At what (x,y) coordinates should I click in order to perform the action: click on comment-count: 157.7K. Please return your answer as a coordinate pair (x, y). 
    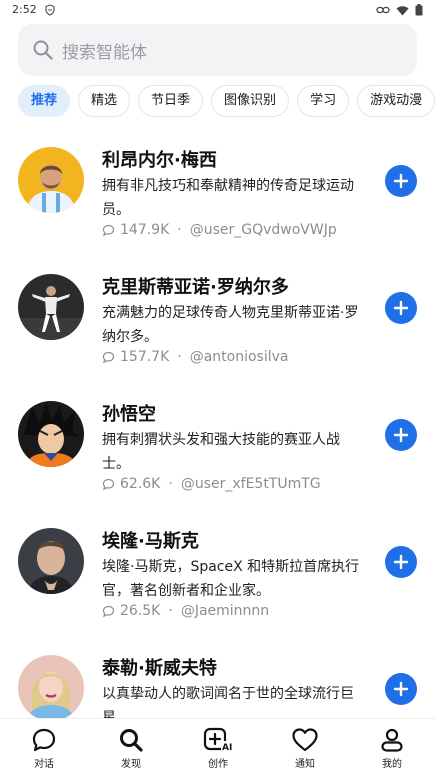
    Looking at the image, I should click on (145, 357).